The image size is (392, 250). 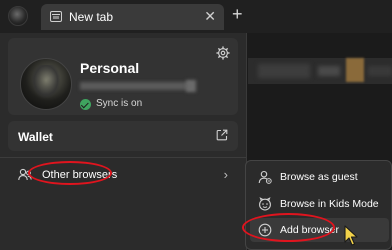 I want to click on wallet-button: Wallet, so click(x=123, y=136).